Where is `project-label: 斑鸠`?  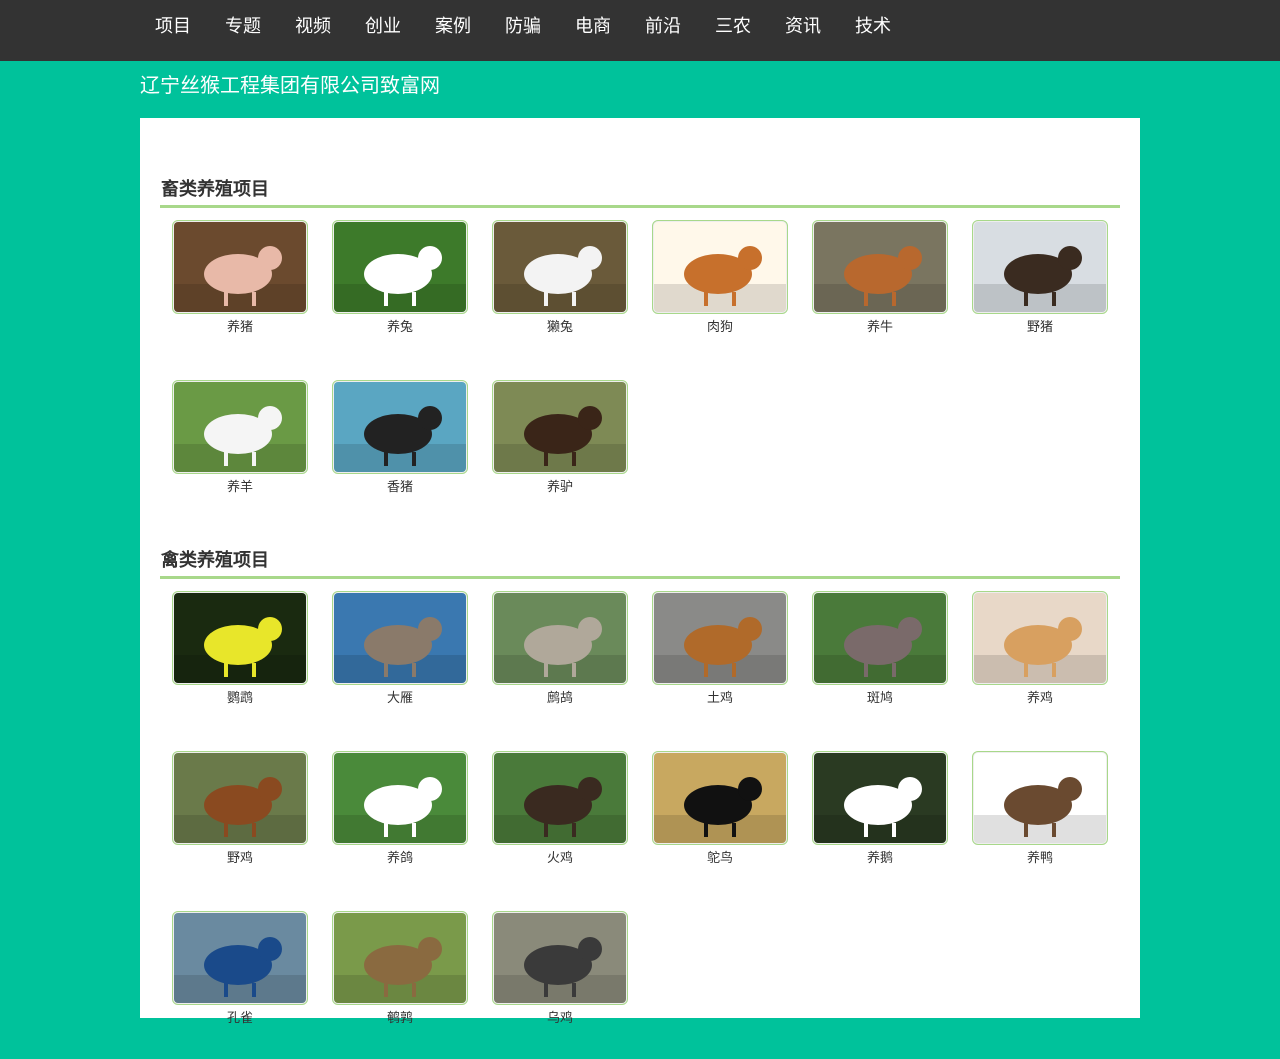 project-label: 斑鸠 is located at coordinates (880, 696).